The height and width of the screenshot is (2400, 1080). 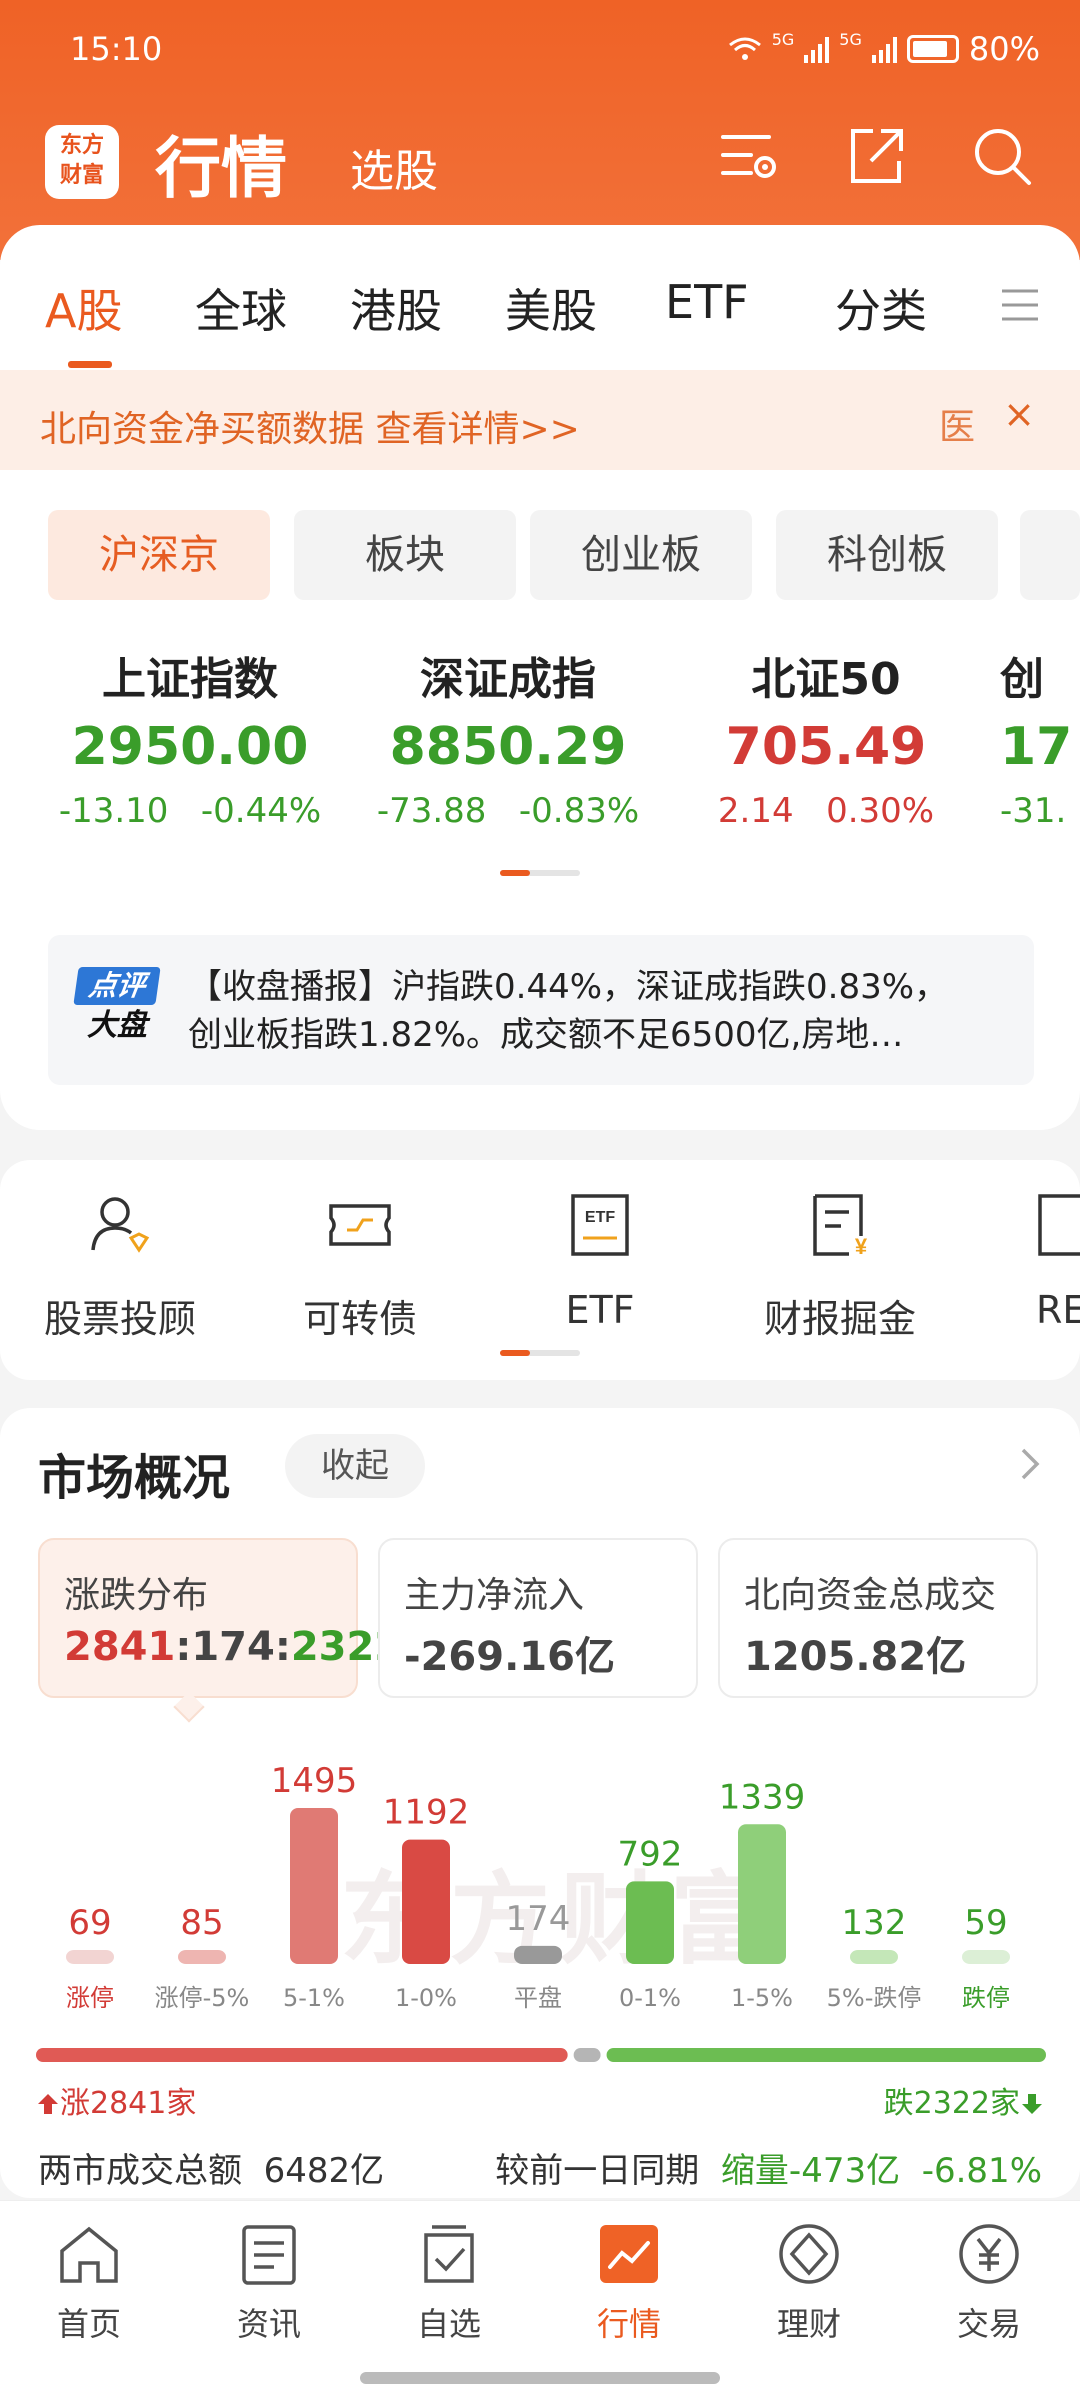 I want to click on turnover-row: 两市成交总额 6482亿 较前一日同期 缩量-473亿 -6.81%, so click(x=540, y=2168).